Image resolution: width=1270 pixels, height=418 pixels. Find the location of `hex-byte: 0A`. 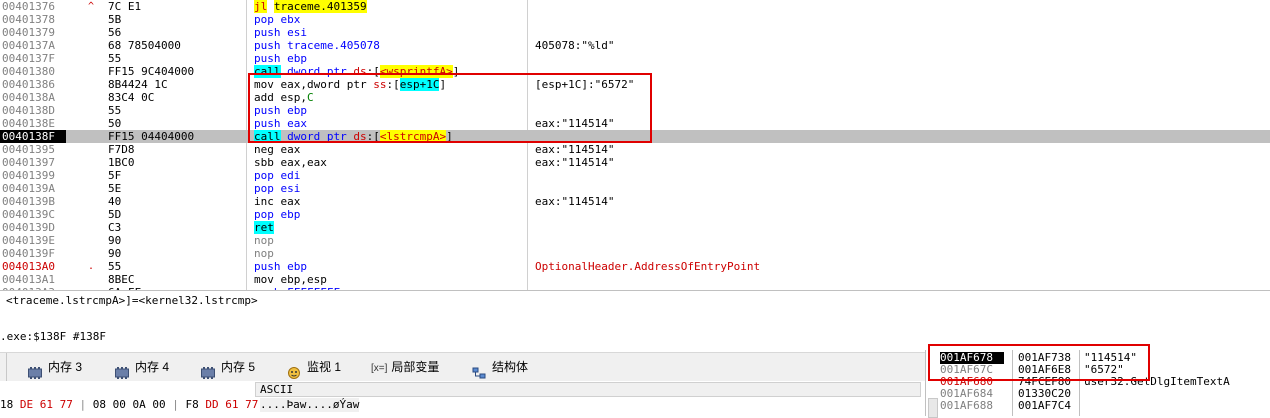

hex-byte: 0A is located at coordinates (139, 404).